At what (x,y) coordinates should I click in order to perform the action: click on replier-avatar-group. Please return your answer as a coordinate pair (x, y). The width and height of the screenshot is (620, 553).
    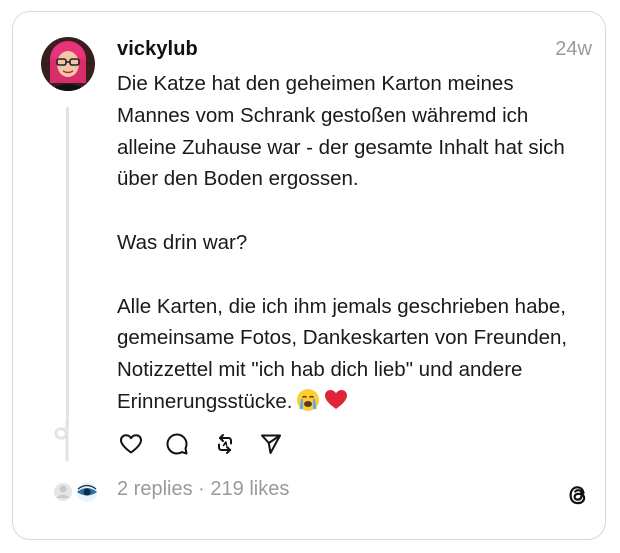
    Looking at the image, I should click on (75, 492).